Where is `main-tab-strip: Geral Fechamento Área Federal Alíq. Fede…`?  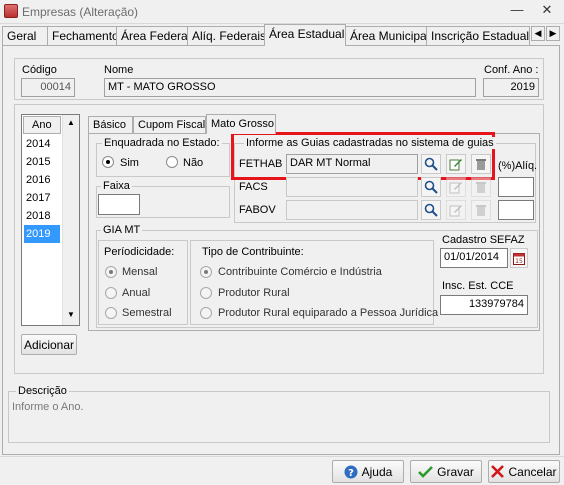 main-tab-strip: Geral Fechamento Área Federal Alíq. Fede… is located at coordinates (282, 35).